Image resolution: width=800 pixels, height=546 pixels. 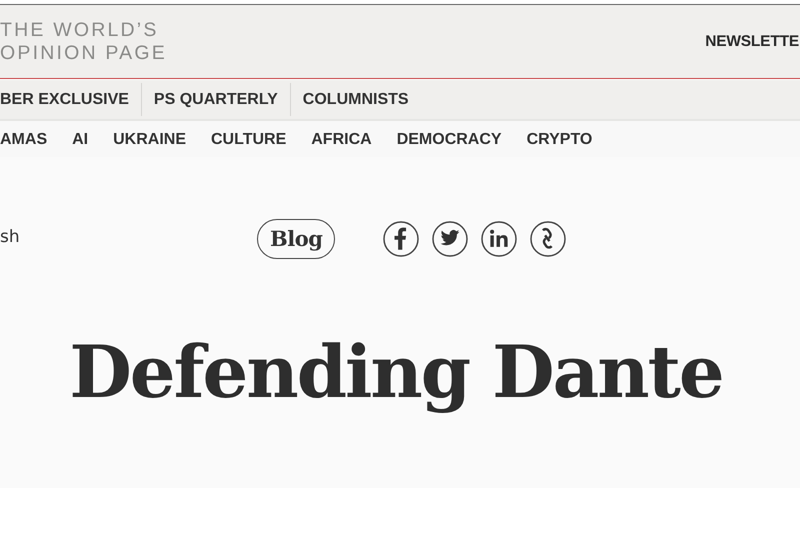 What do you see at coordinates (355, 99) in the screenshot?
I see `nav-link: COLUMNISTS` at bounding box center [355, 99].